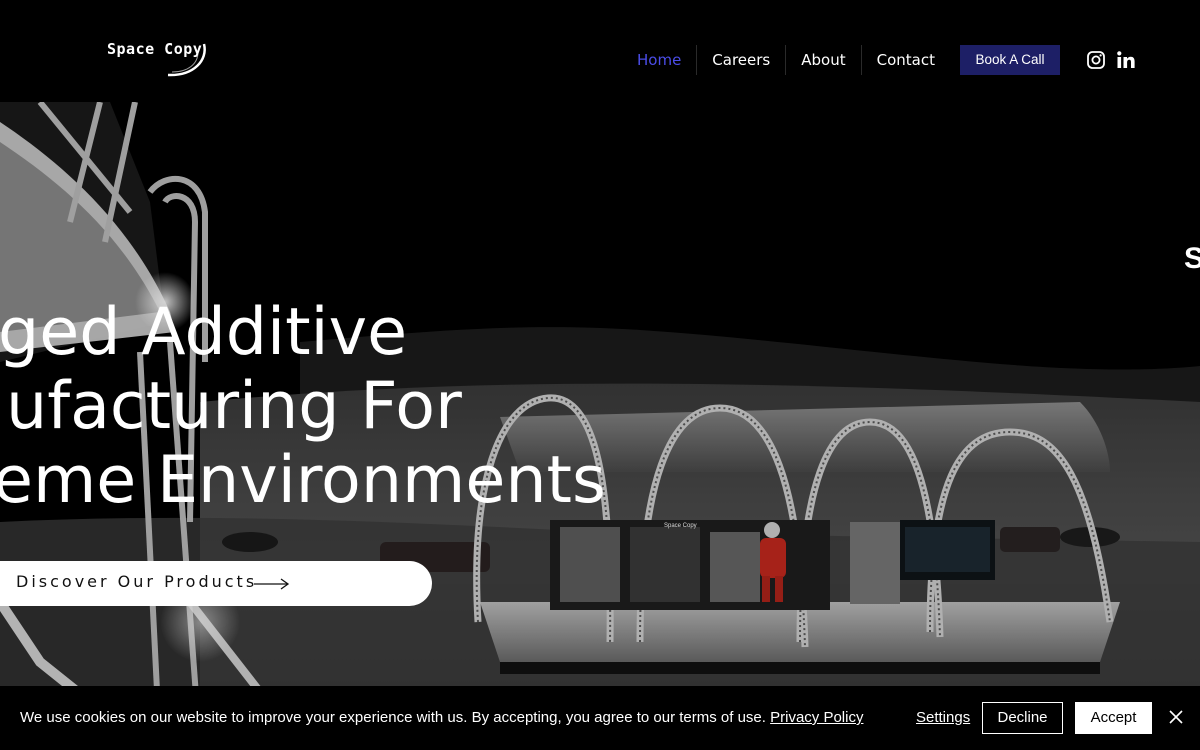 This screenshot has height=750, width=1200. I want to click on linkedin-icon, so click(1126, 60).